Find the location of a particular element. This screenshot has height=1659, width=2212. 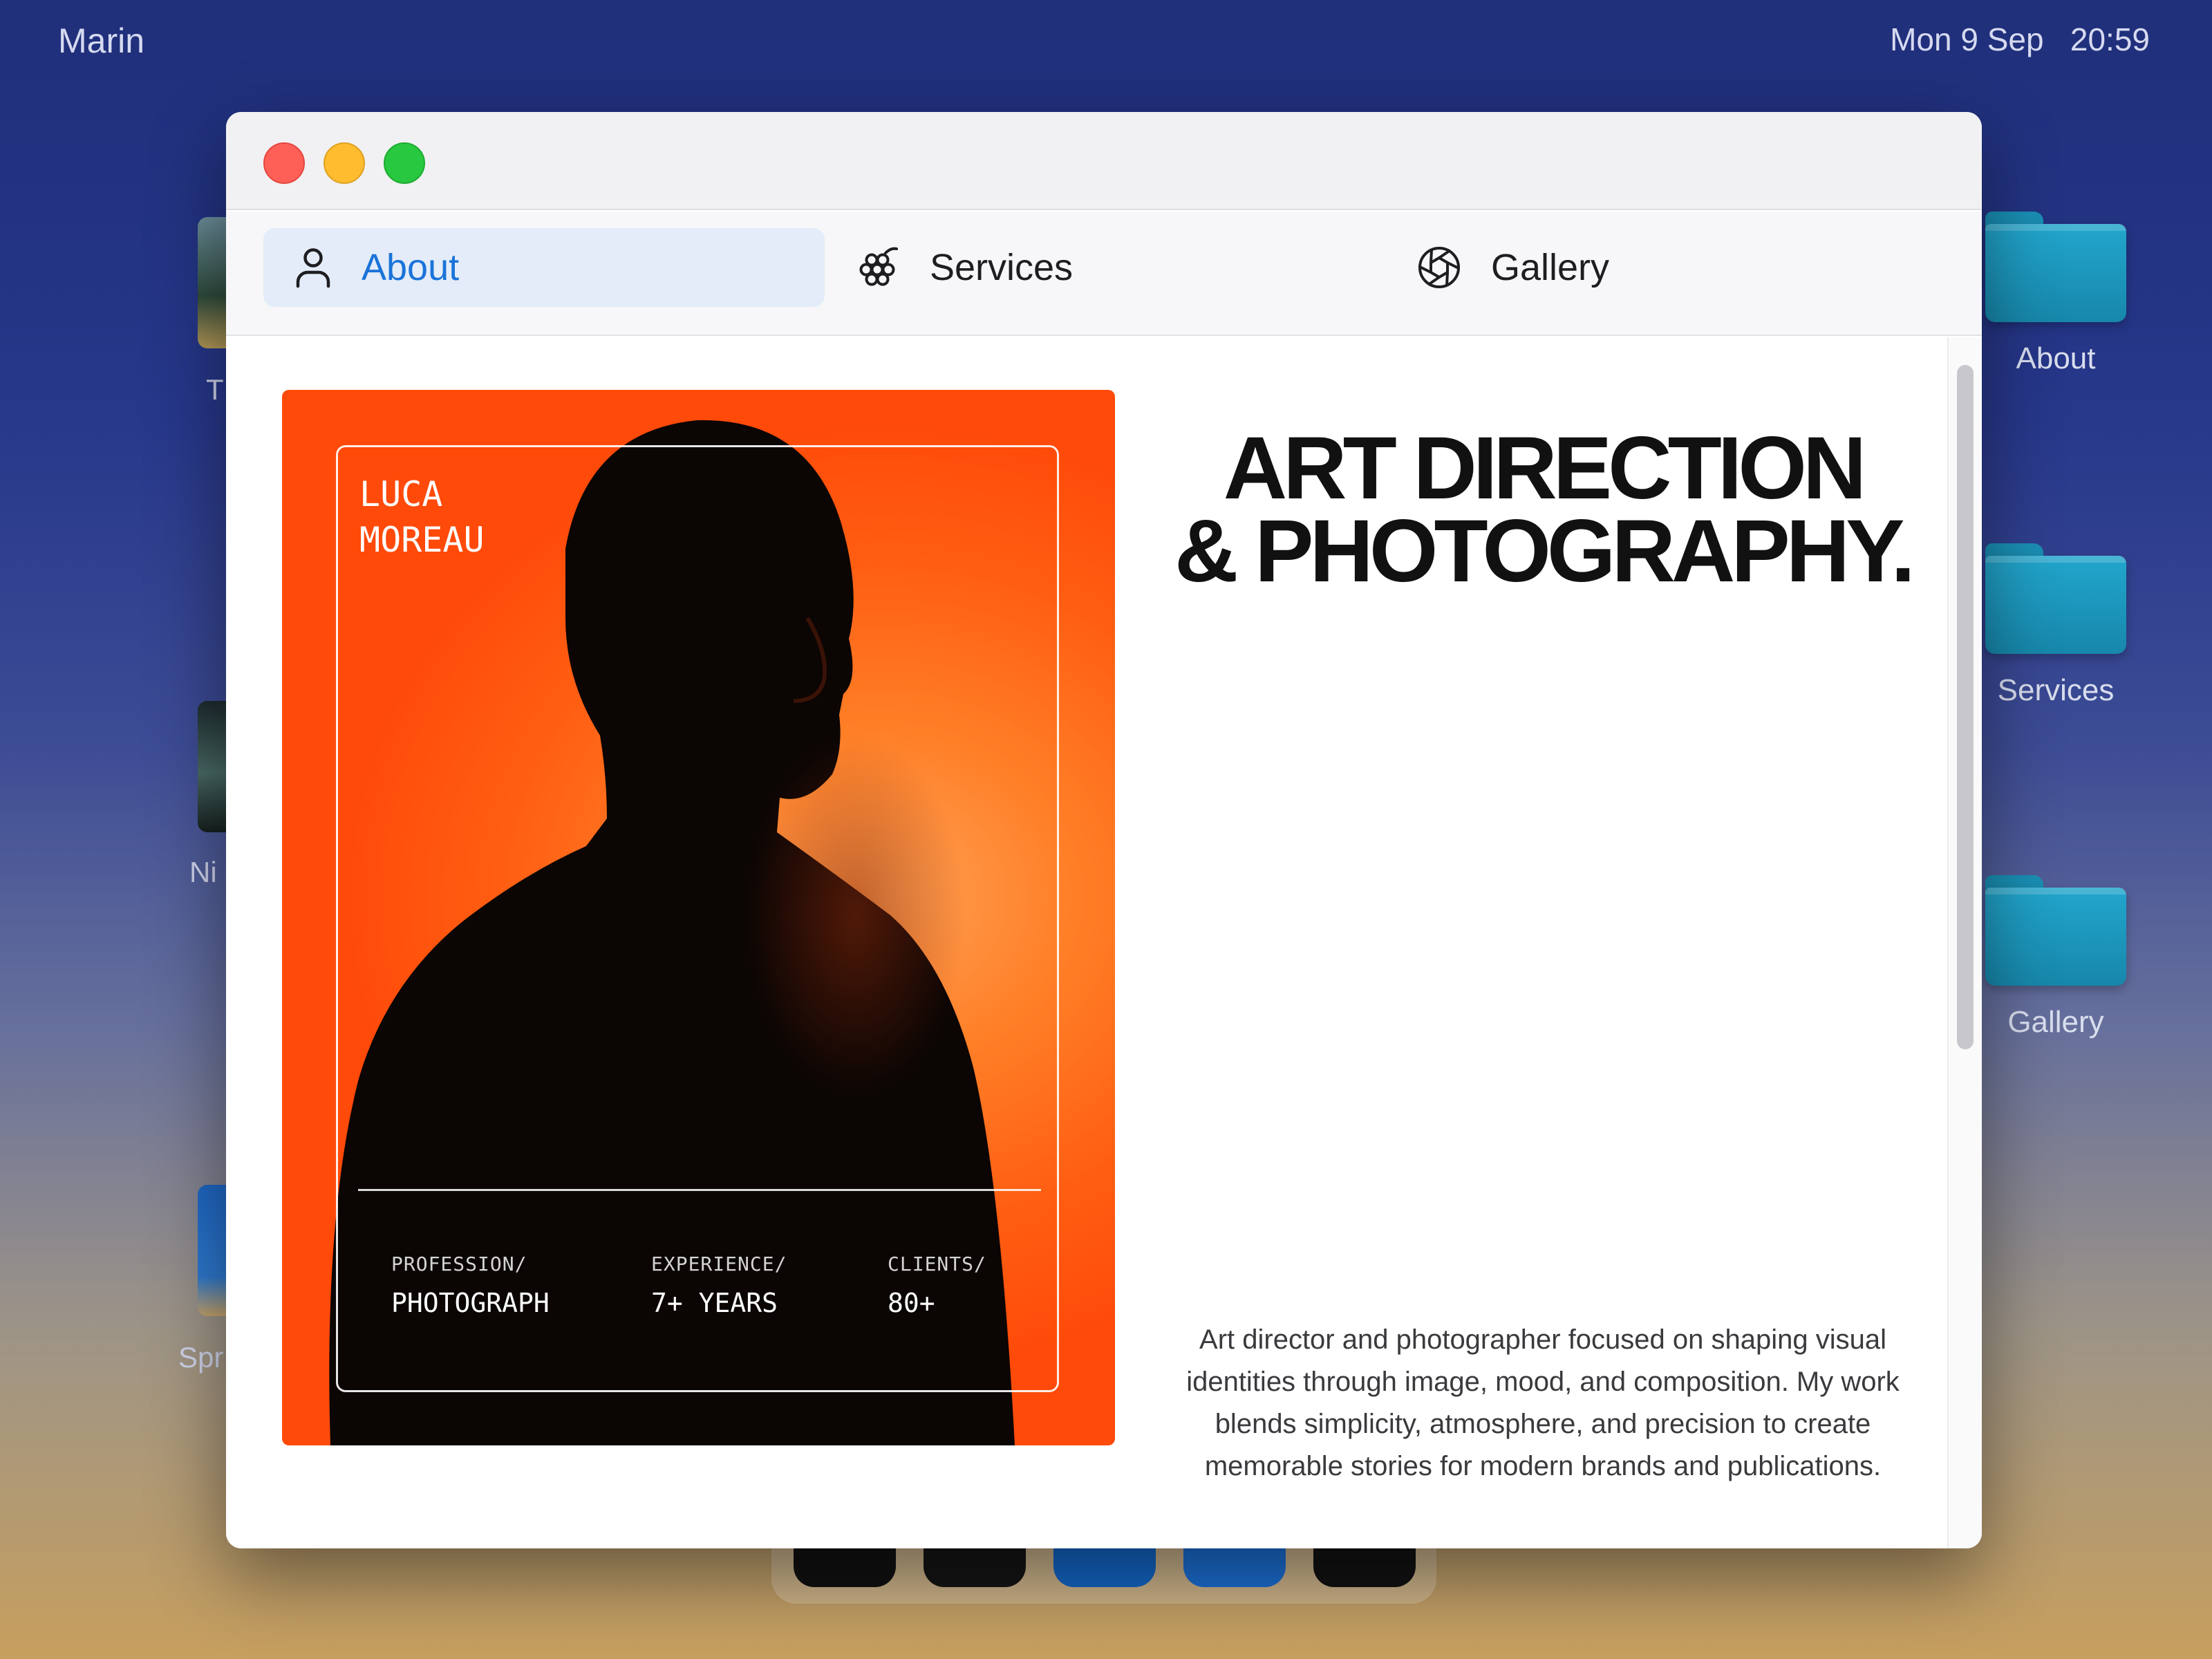

tab-gallery: Gallery is located at coordinates (1666, 267).